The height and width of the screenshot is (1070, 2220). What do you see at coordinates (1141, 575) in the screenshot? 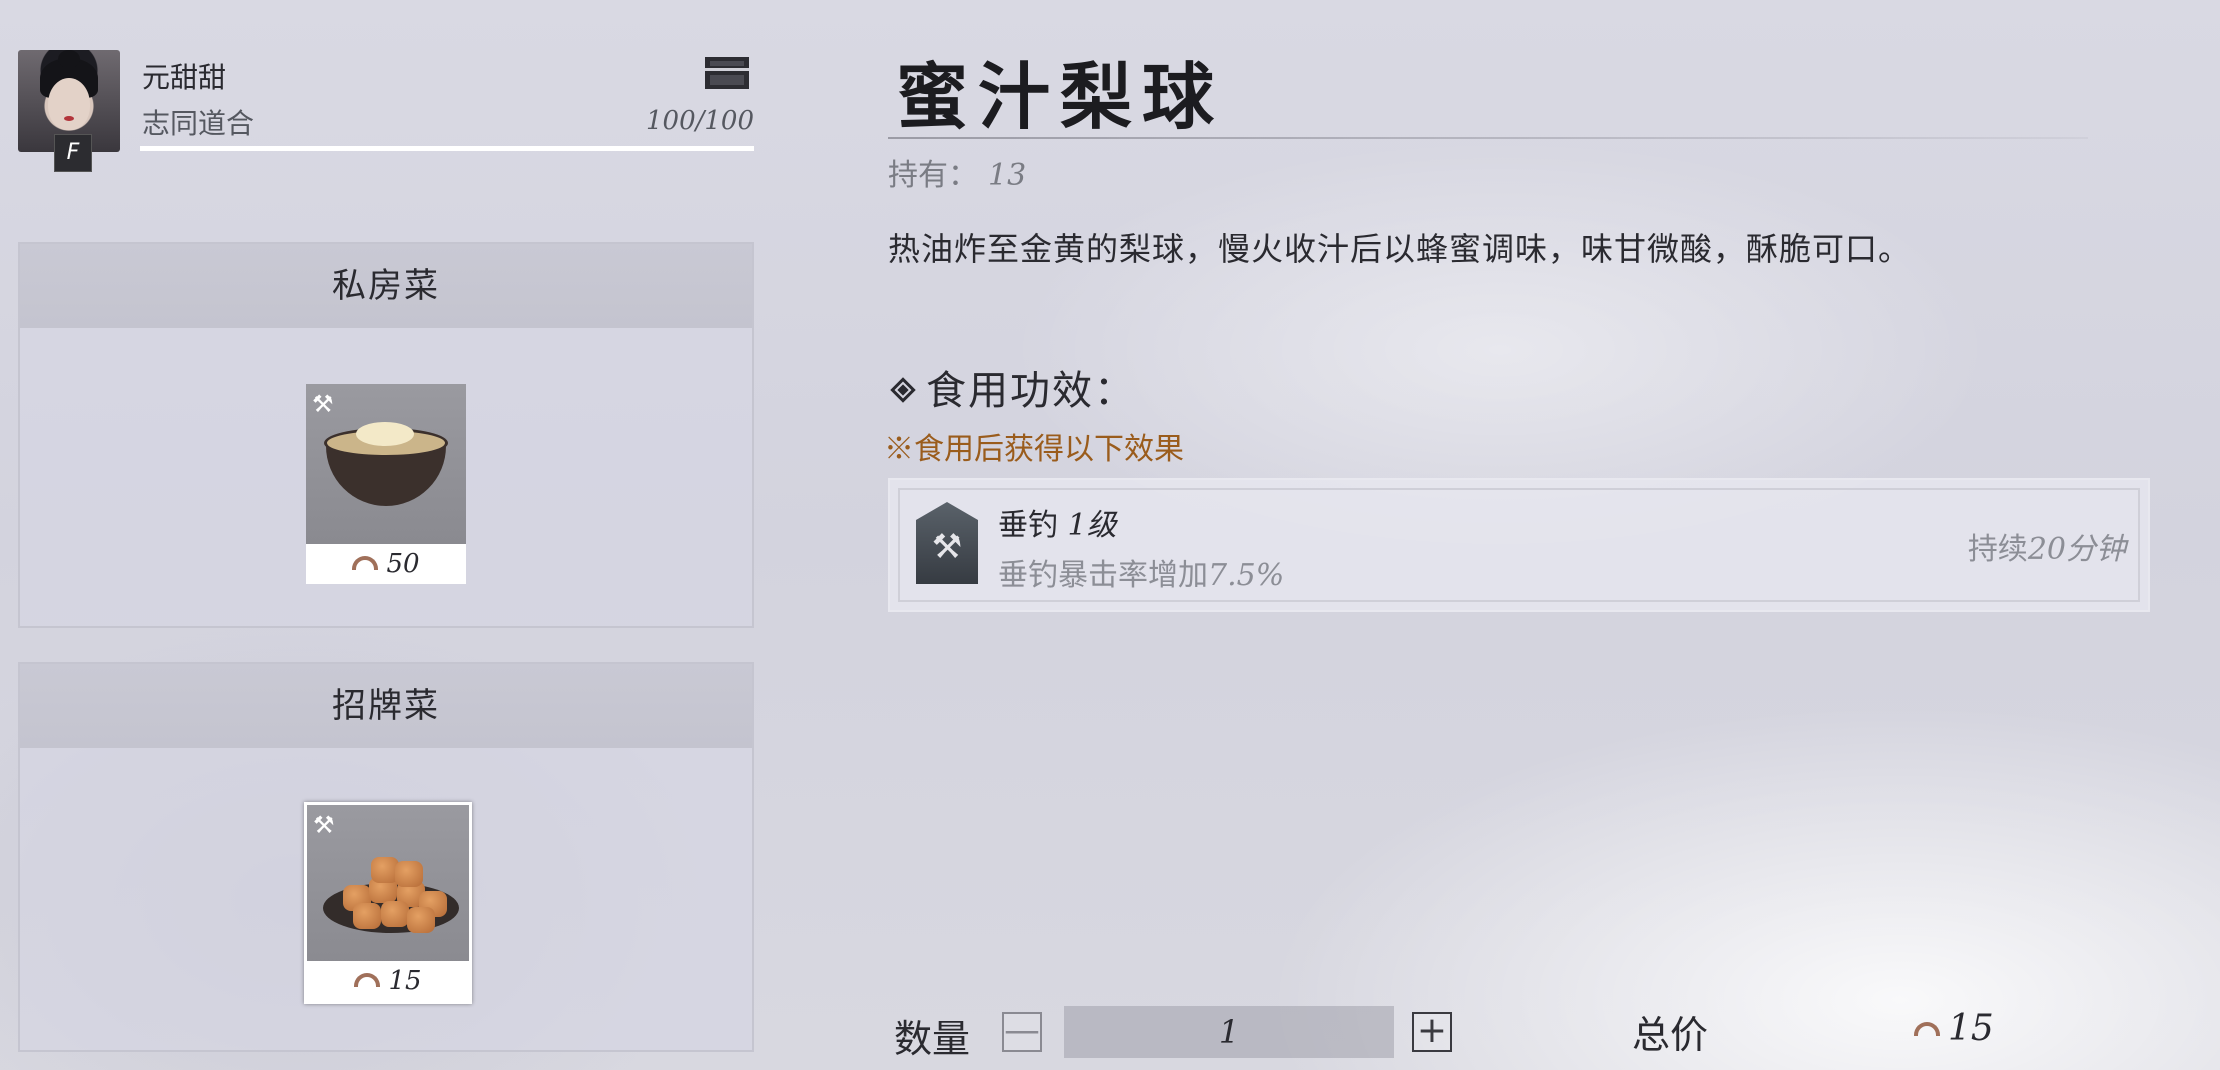
I see `buff-description: 垂钓暴击率增加7.5%` at bounding box center [1141, 575].